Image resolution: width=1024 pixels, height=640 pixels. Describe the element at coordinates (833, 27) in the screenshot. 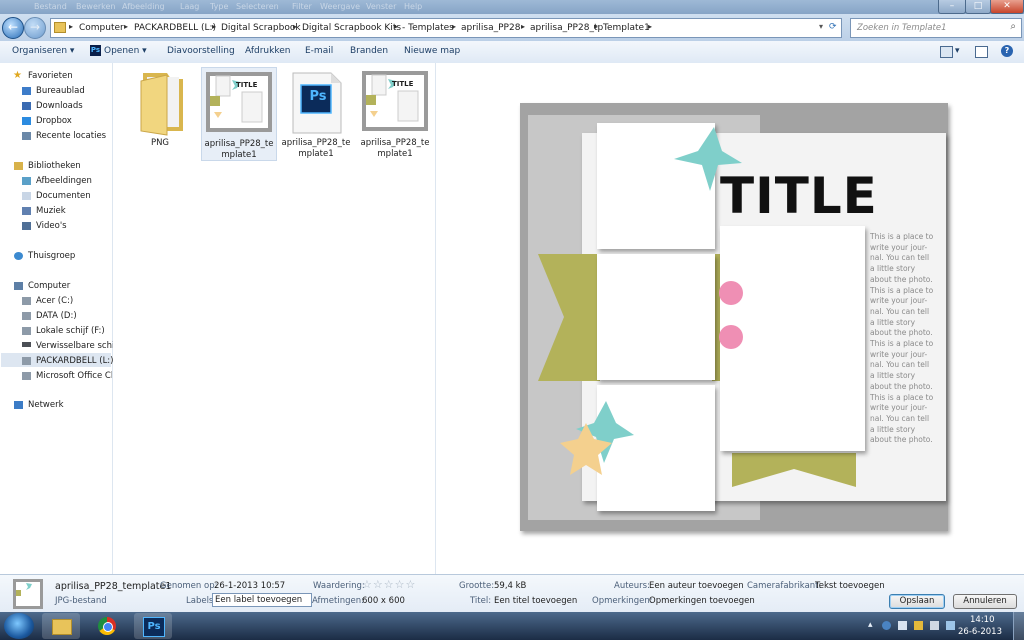

I see `refresh-icon: ⟳` at that location.